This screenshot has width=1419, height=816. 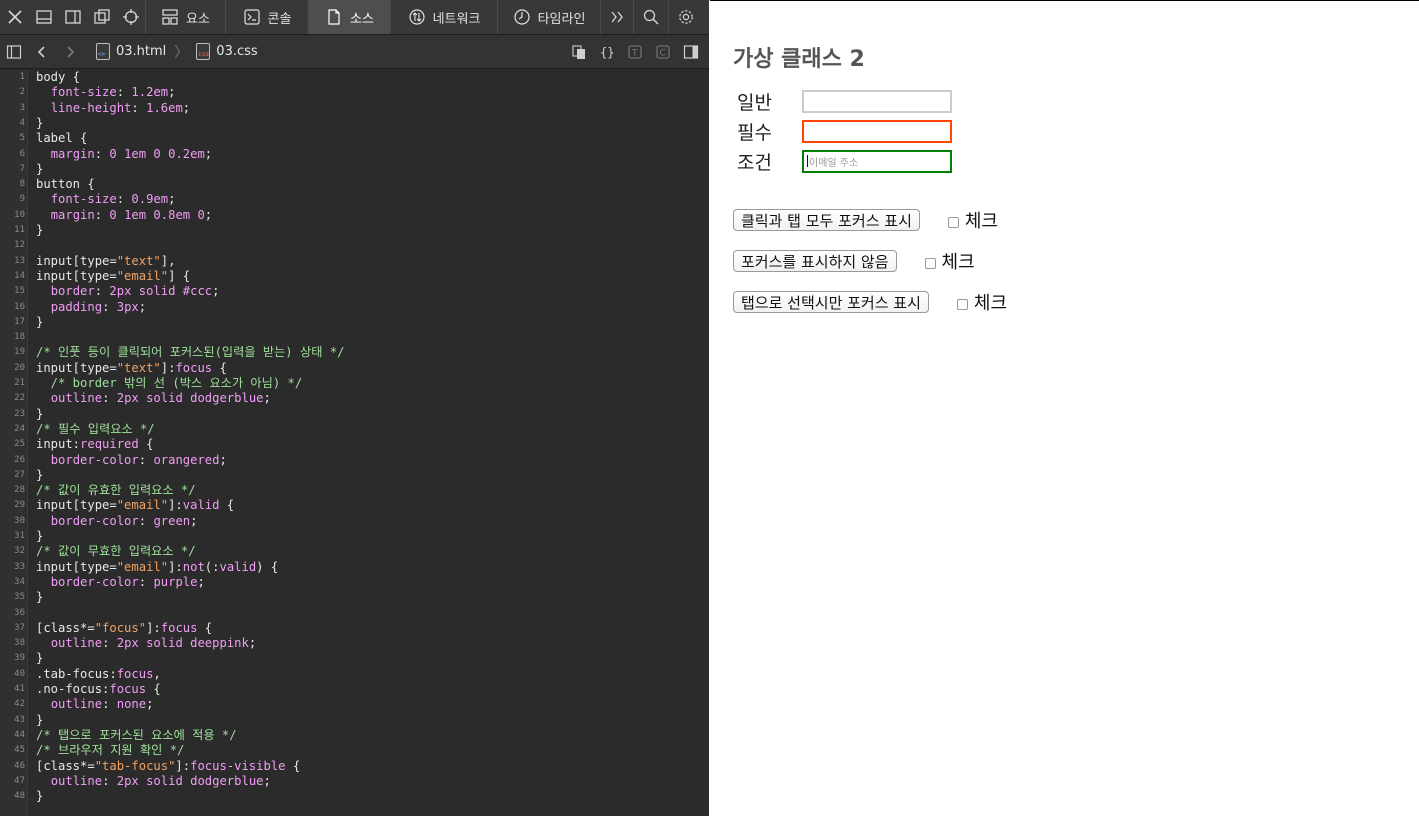 What do you see at coordinates (877, 131) in the screenshot?
I see `text-input-required` at bounding box center [877, 131].